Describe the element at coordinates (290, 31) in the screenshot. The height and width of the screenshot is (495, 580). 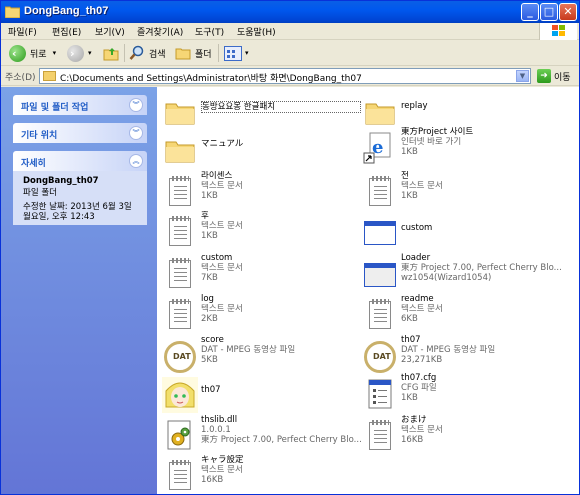
I see `menu-bar: 파일(F) 편집(E) 보기(V) 즐겨찾기(A) 도구(T) 도움말(H)` at that location.